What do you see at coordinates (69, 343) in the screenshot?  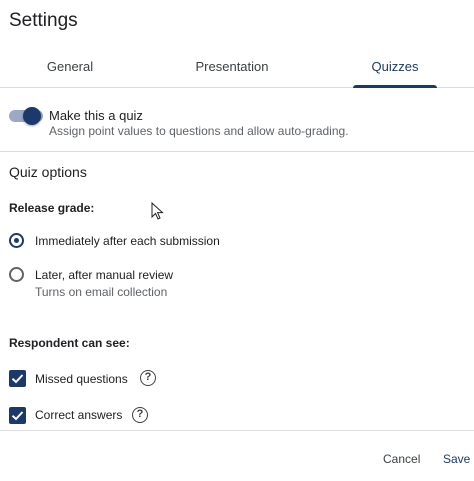 I see `respondent-can-see-label: Respondent can see:` at bounding box center [69, 343].